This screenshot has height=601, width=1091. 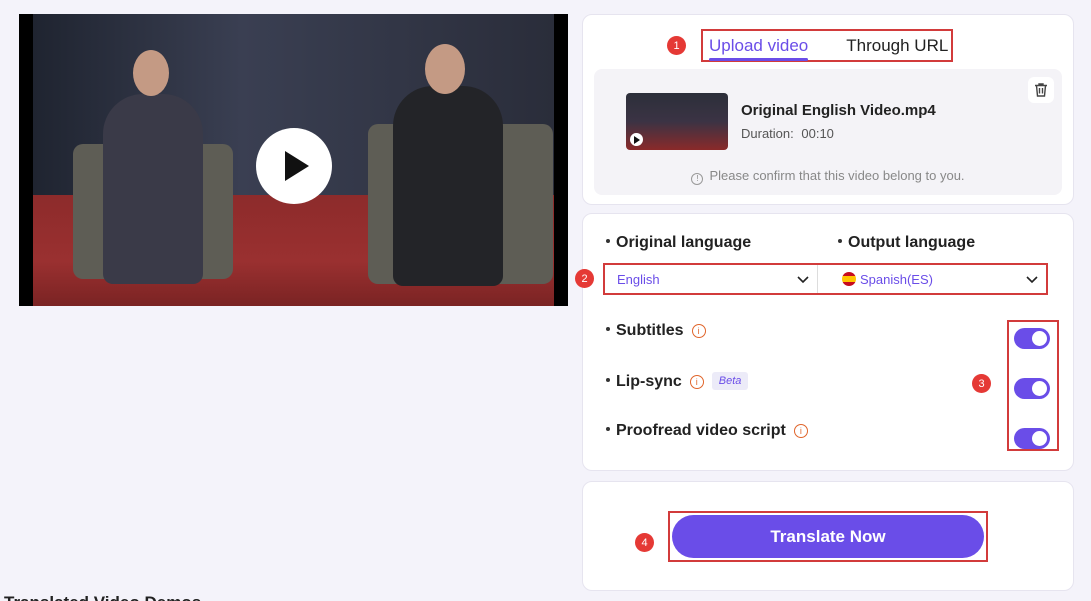 I want to click on proofread-toggle, so click(x=1032, y=438).